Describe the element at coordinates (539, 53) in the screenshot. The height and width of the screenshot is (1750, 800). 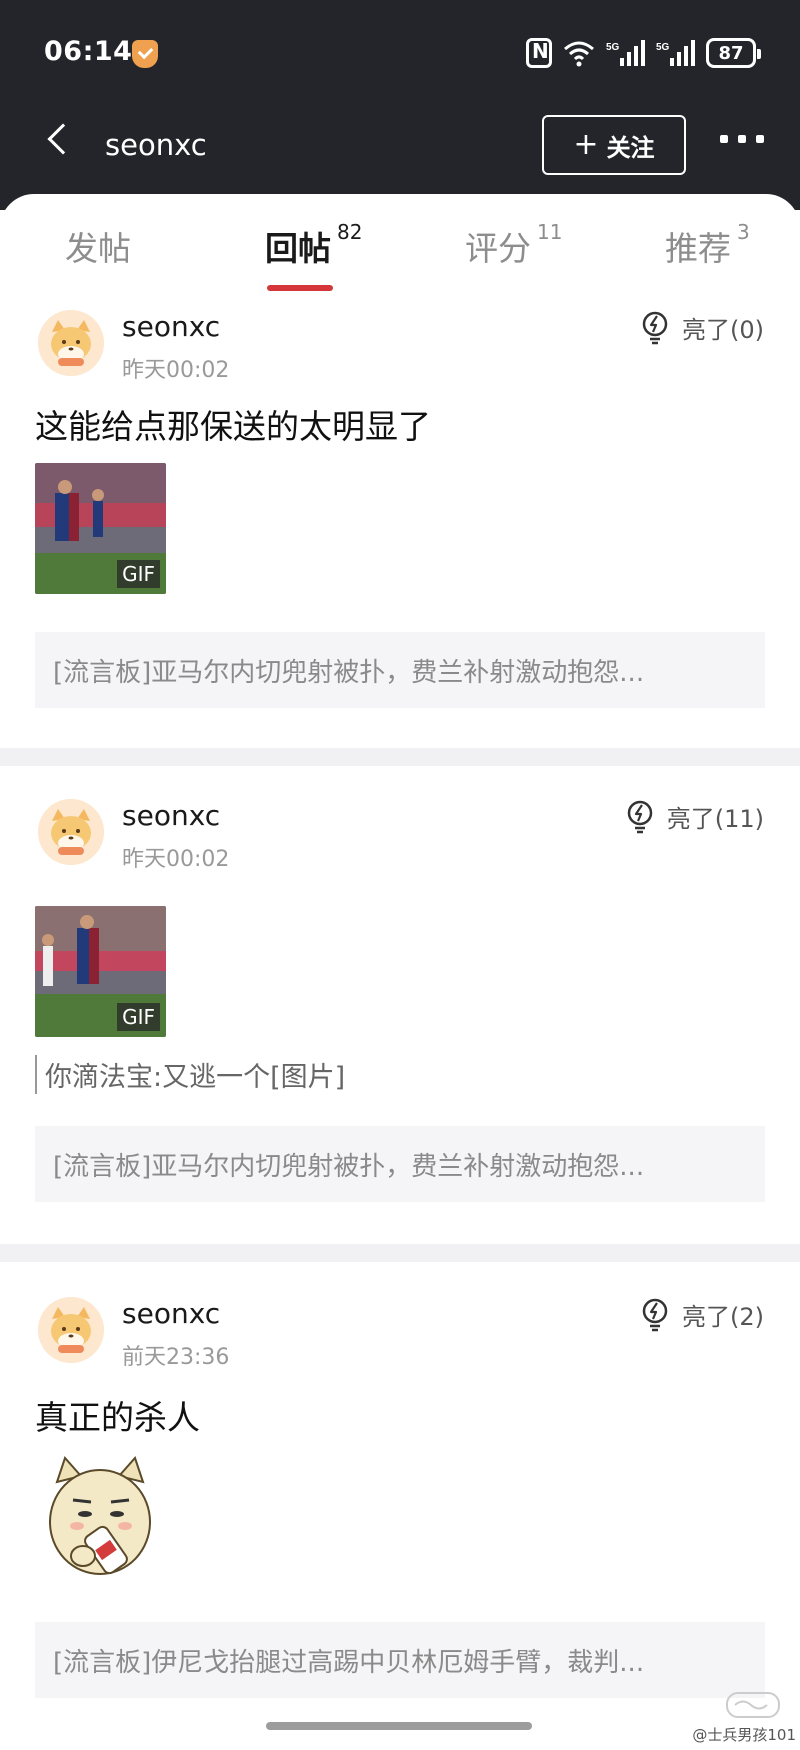
I see `nfc-icon` at that location.